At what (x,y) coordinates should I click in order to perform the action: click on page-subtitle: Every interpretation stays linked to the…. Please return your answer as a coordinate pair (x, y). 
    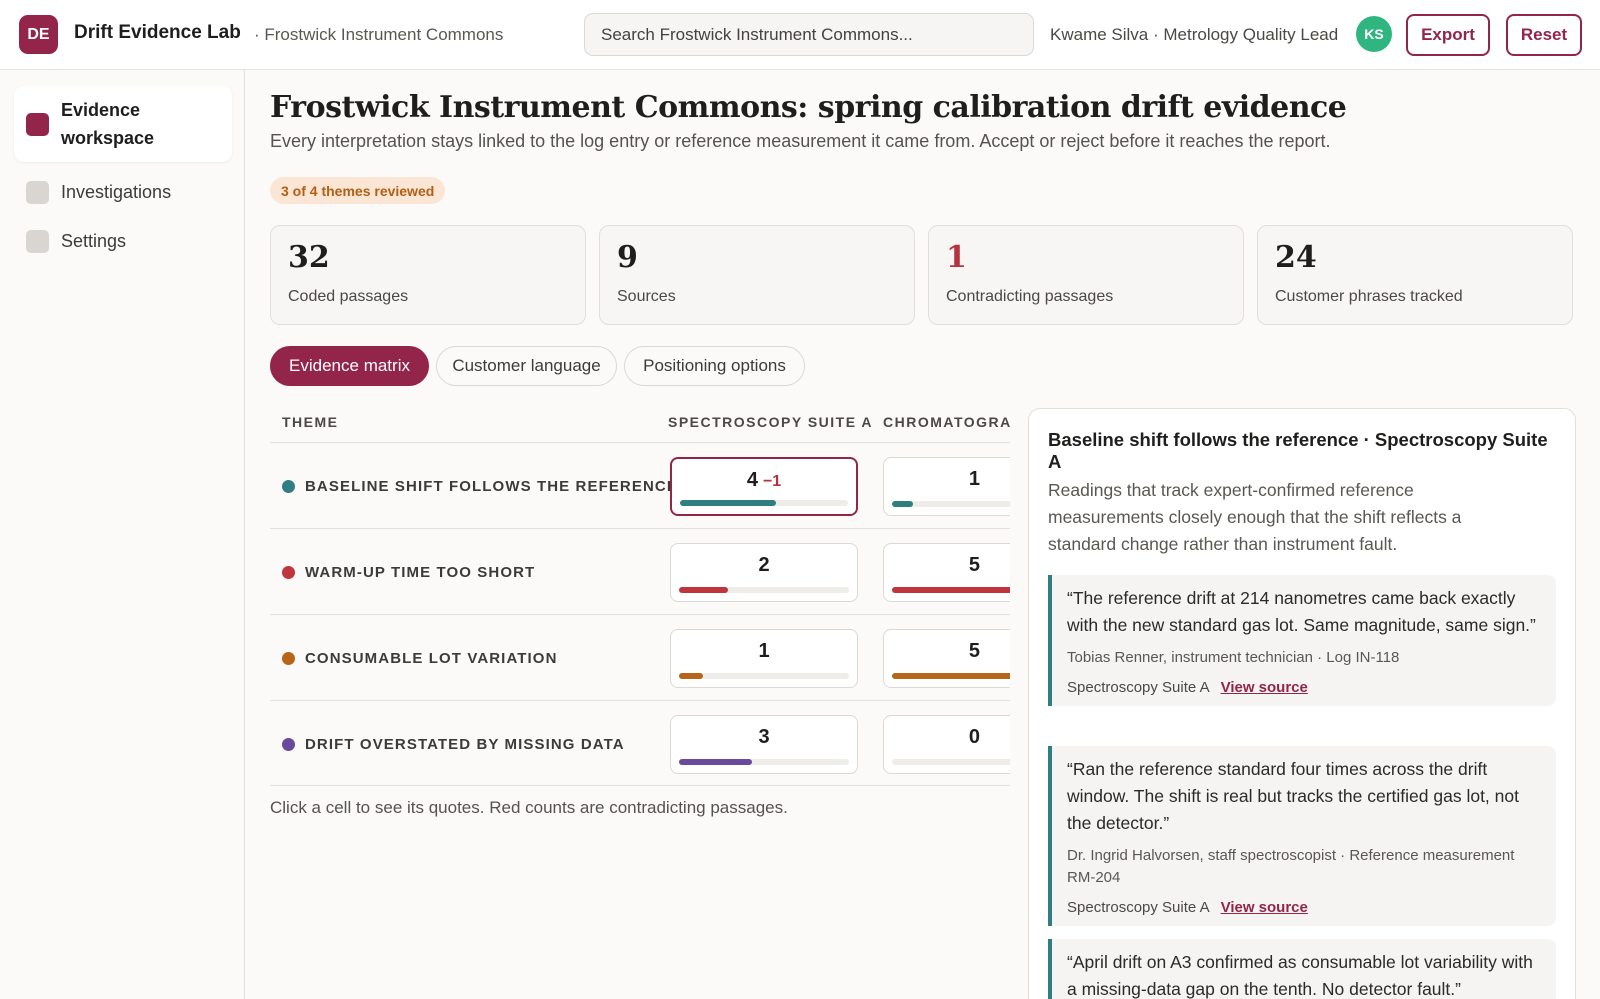
    Looking at the image, I should click on (800, 141).